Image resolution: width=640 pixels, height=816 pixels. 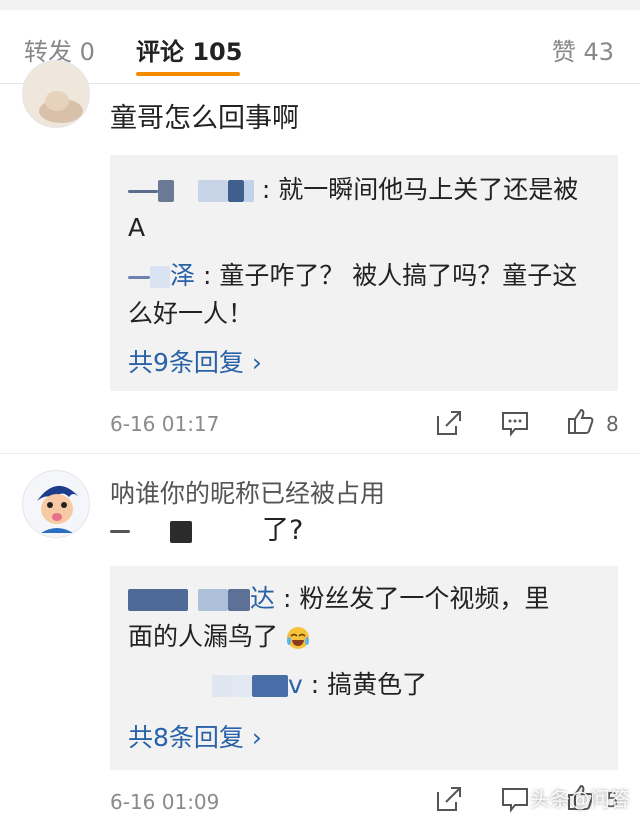 What do you see at coordinates (204, 118) in the screenshot?
I see `comment-text: 童哥怎么回事啊` at bounding box center [204, 118].